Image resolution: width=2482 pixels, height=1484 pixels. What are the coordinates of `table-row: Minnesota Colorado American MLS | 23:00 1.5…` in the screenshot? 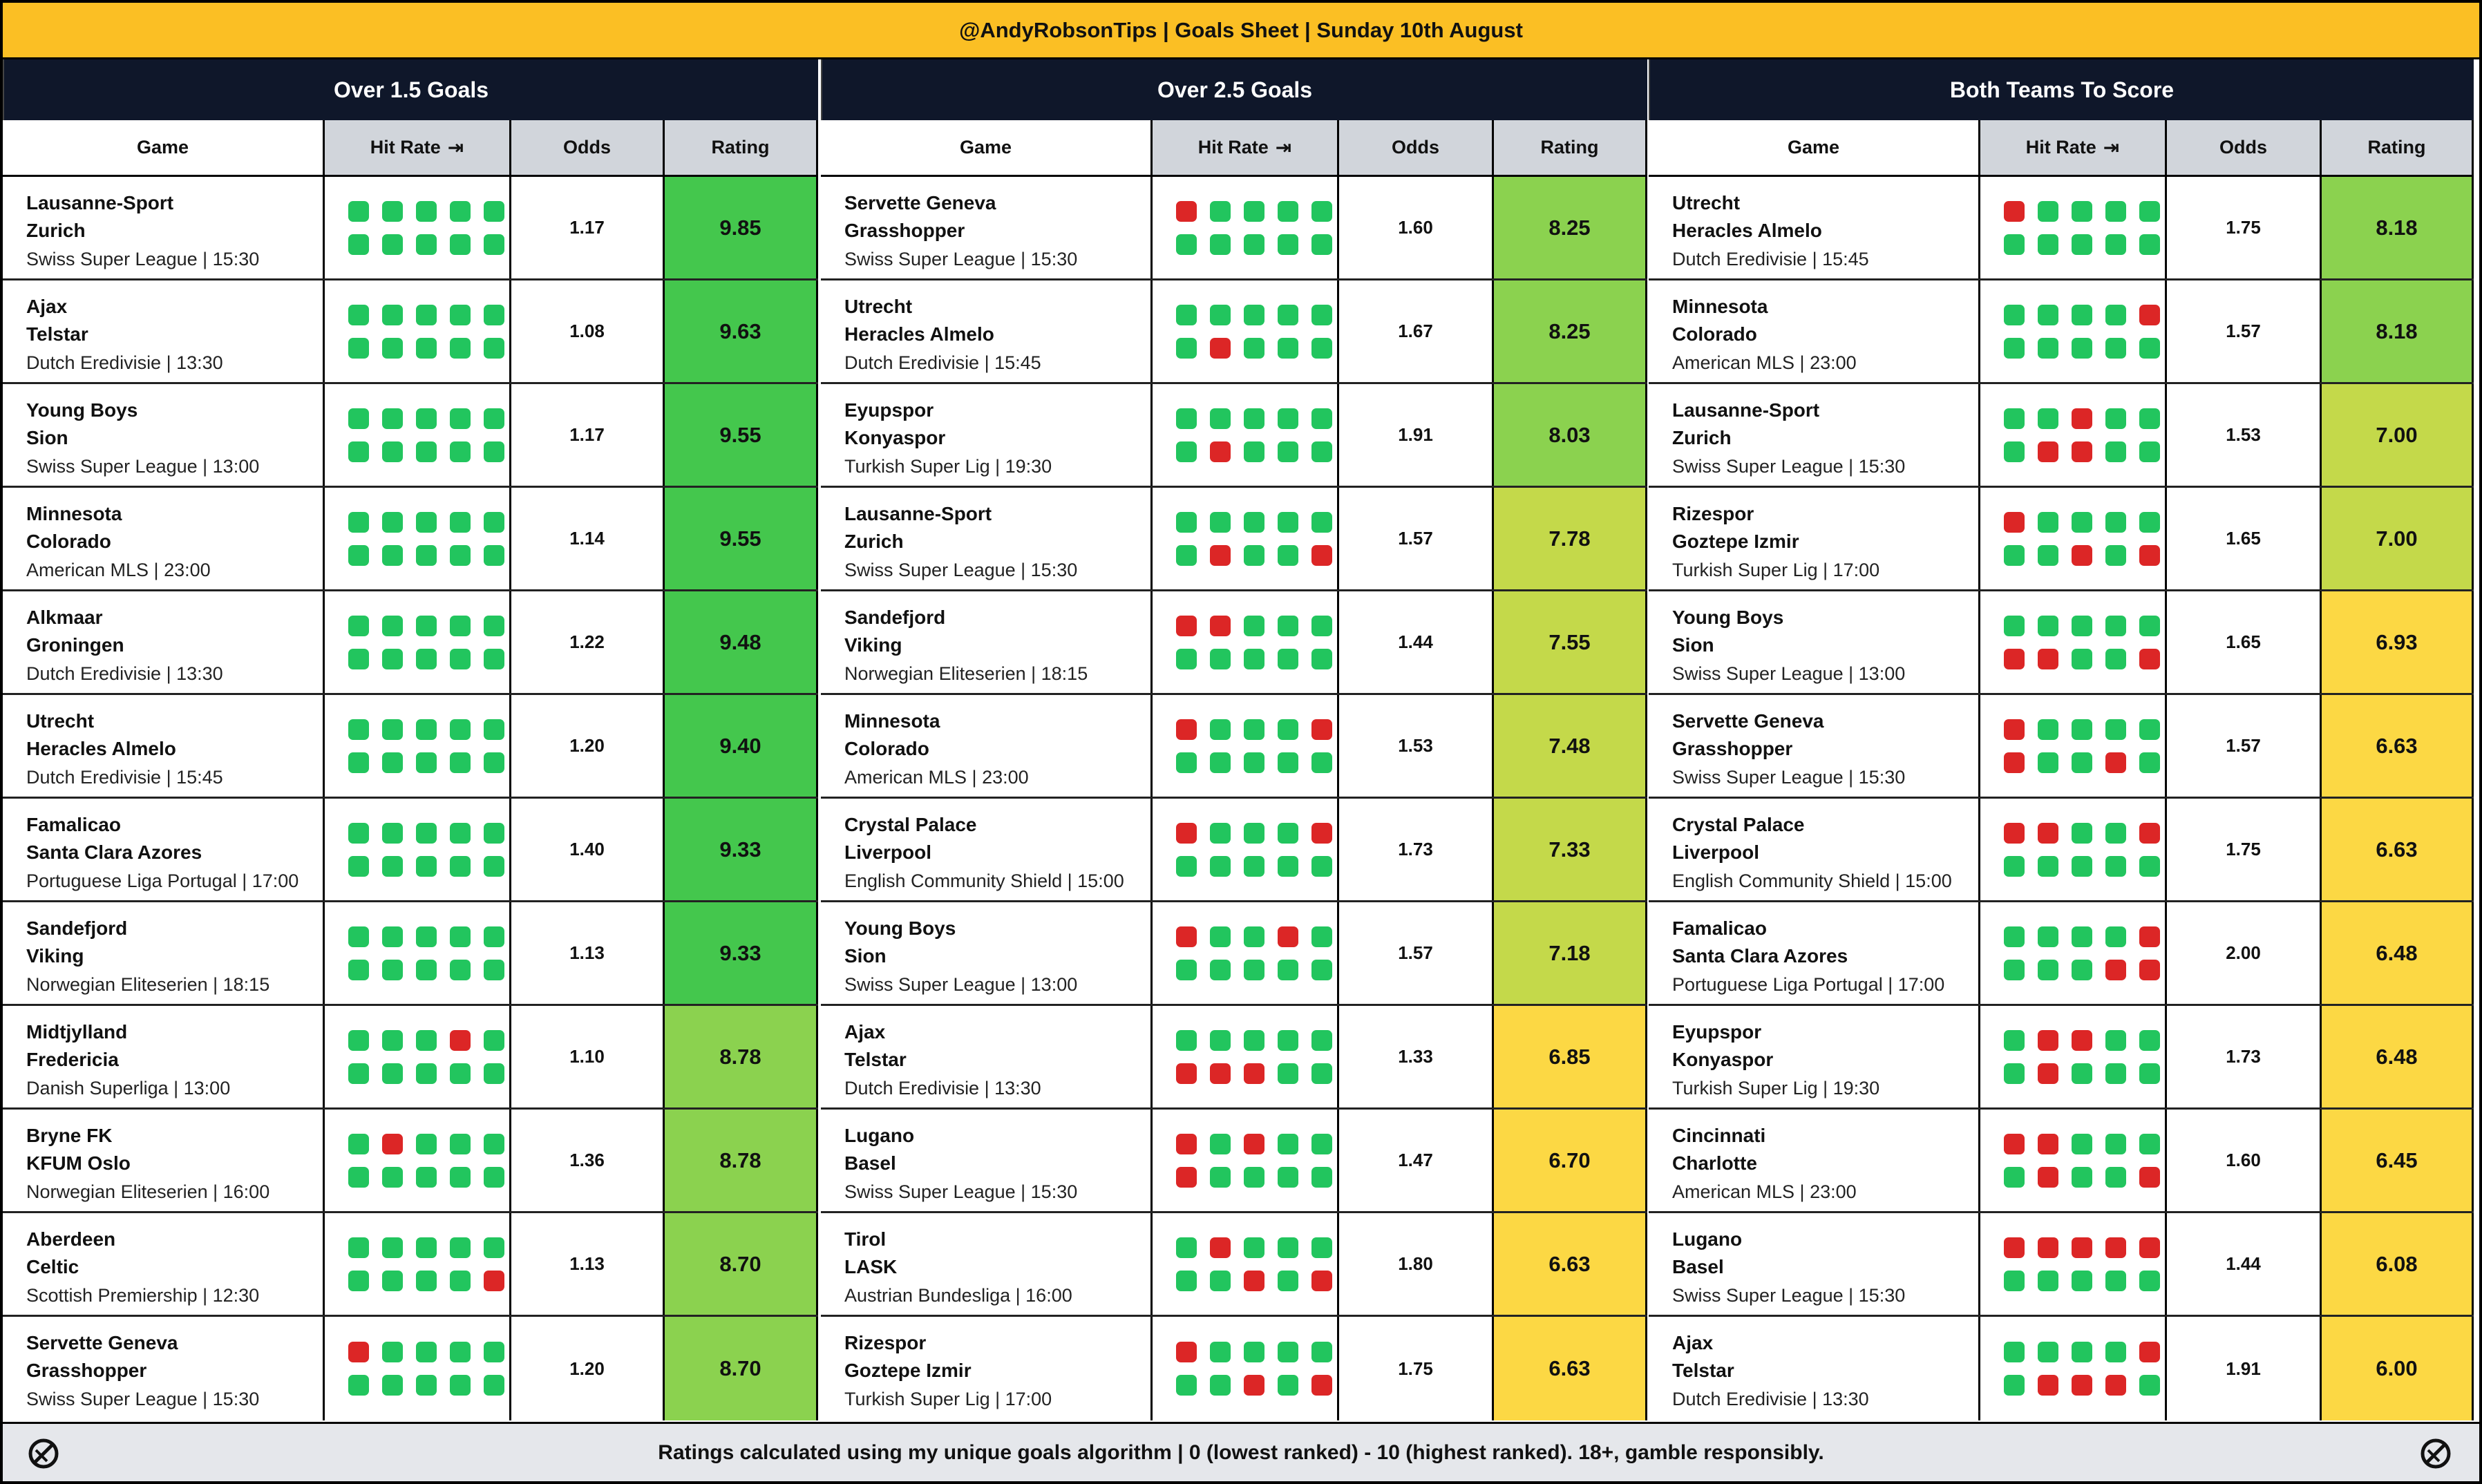 It's located at (2062, 332).